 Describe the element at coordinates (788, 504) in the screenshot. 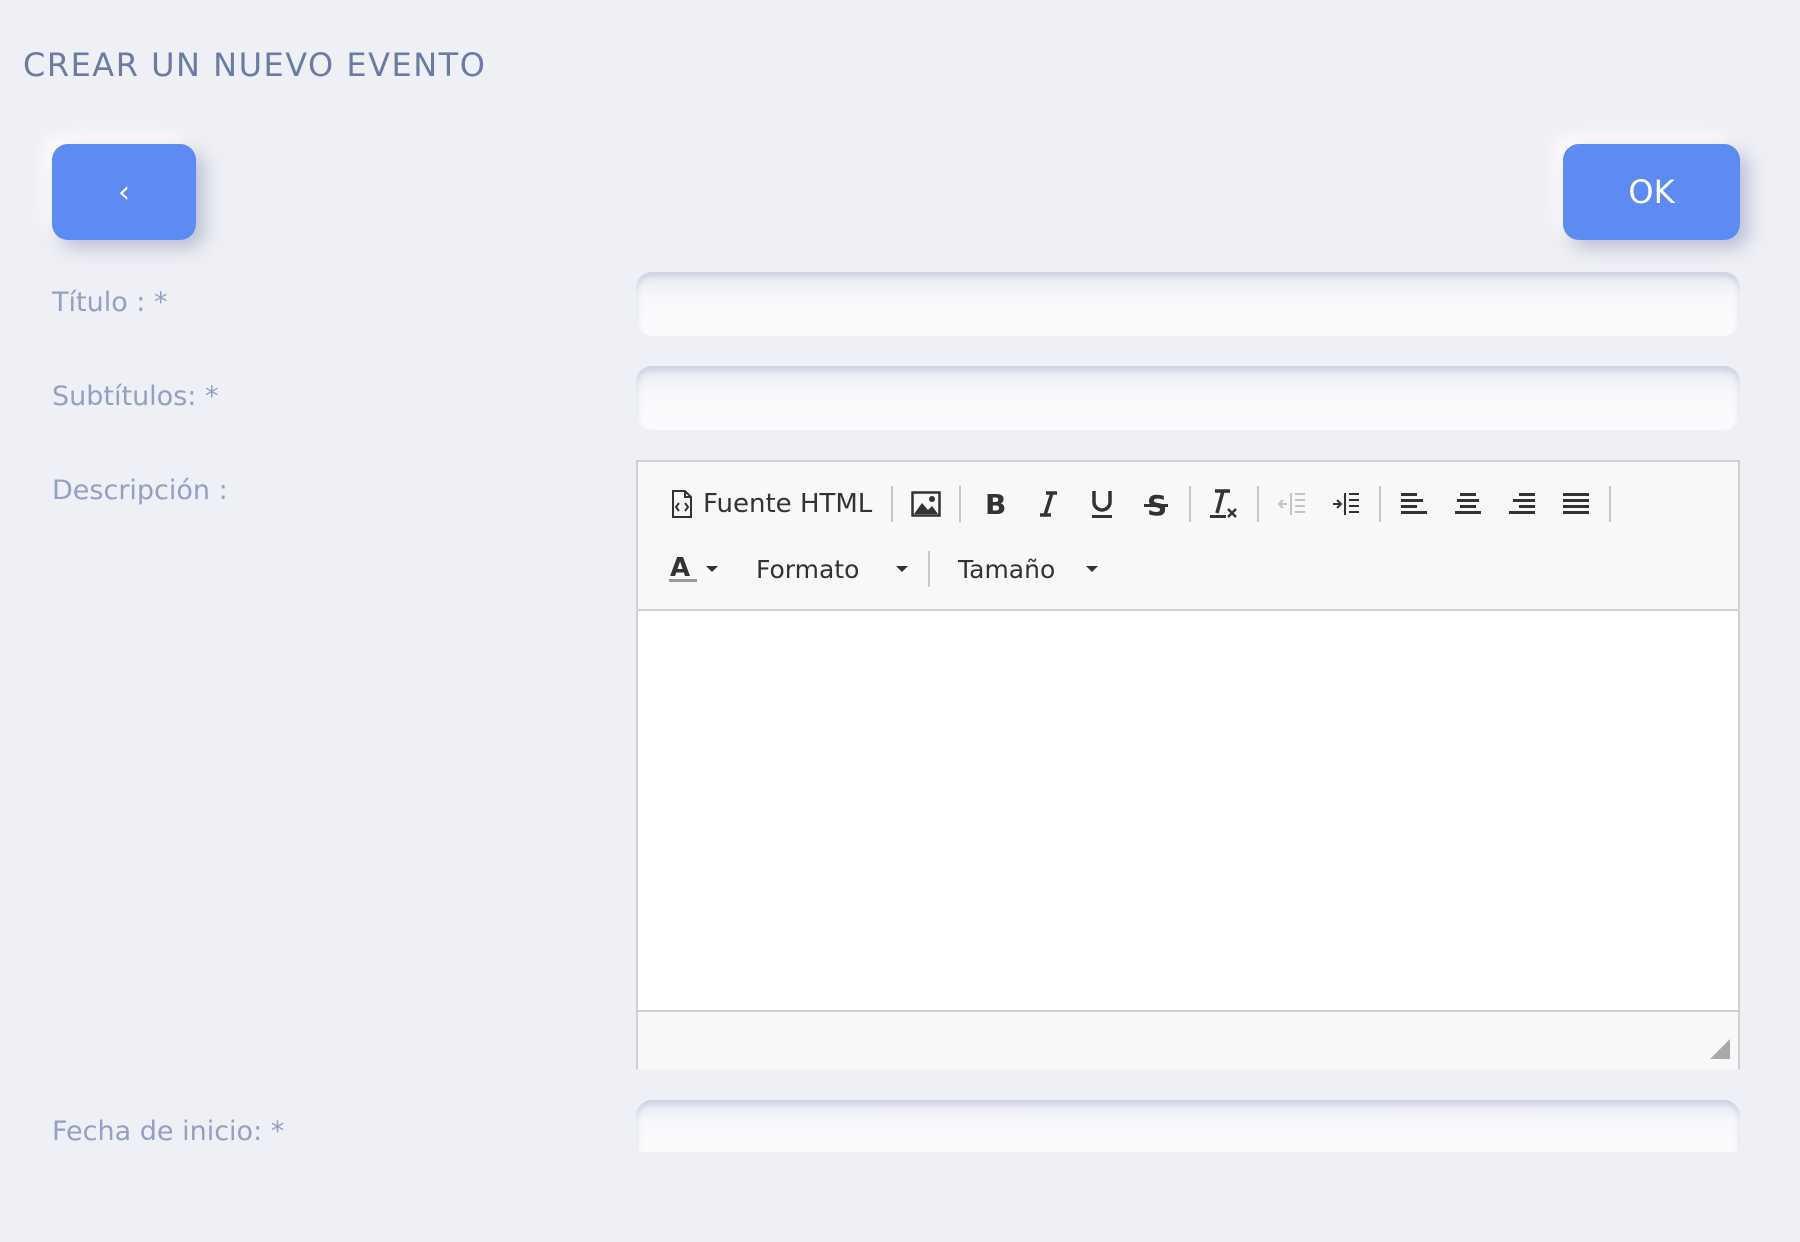

I see `source-html-label: Fuente HTML` at that location.